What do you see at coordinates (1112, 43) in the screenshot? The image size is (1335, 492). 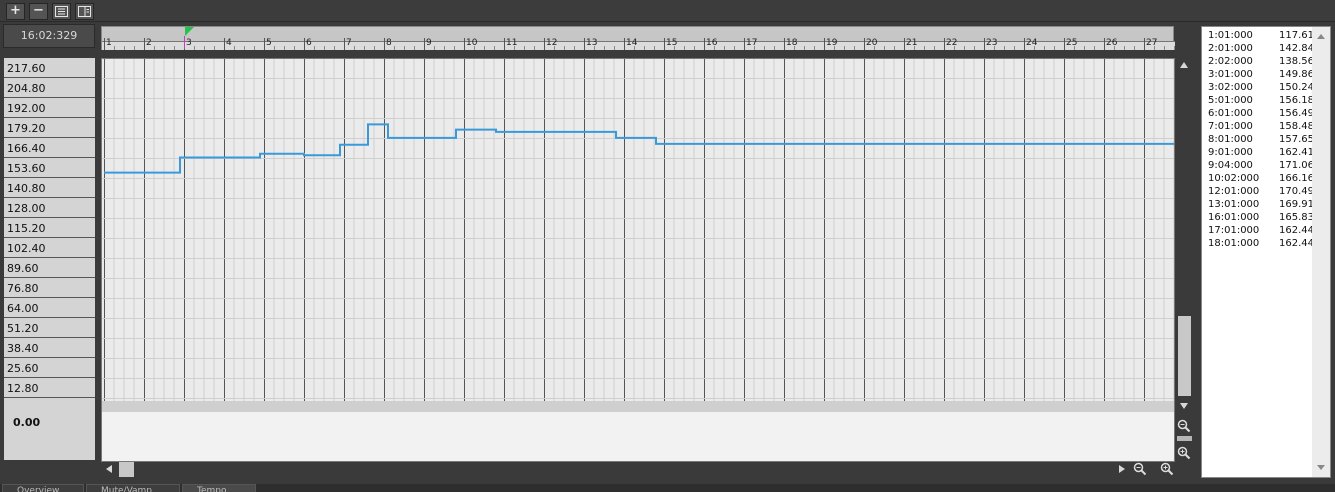 I see `ruler-bar-label: 26` at bounding box center [1112, 43].